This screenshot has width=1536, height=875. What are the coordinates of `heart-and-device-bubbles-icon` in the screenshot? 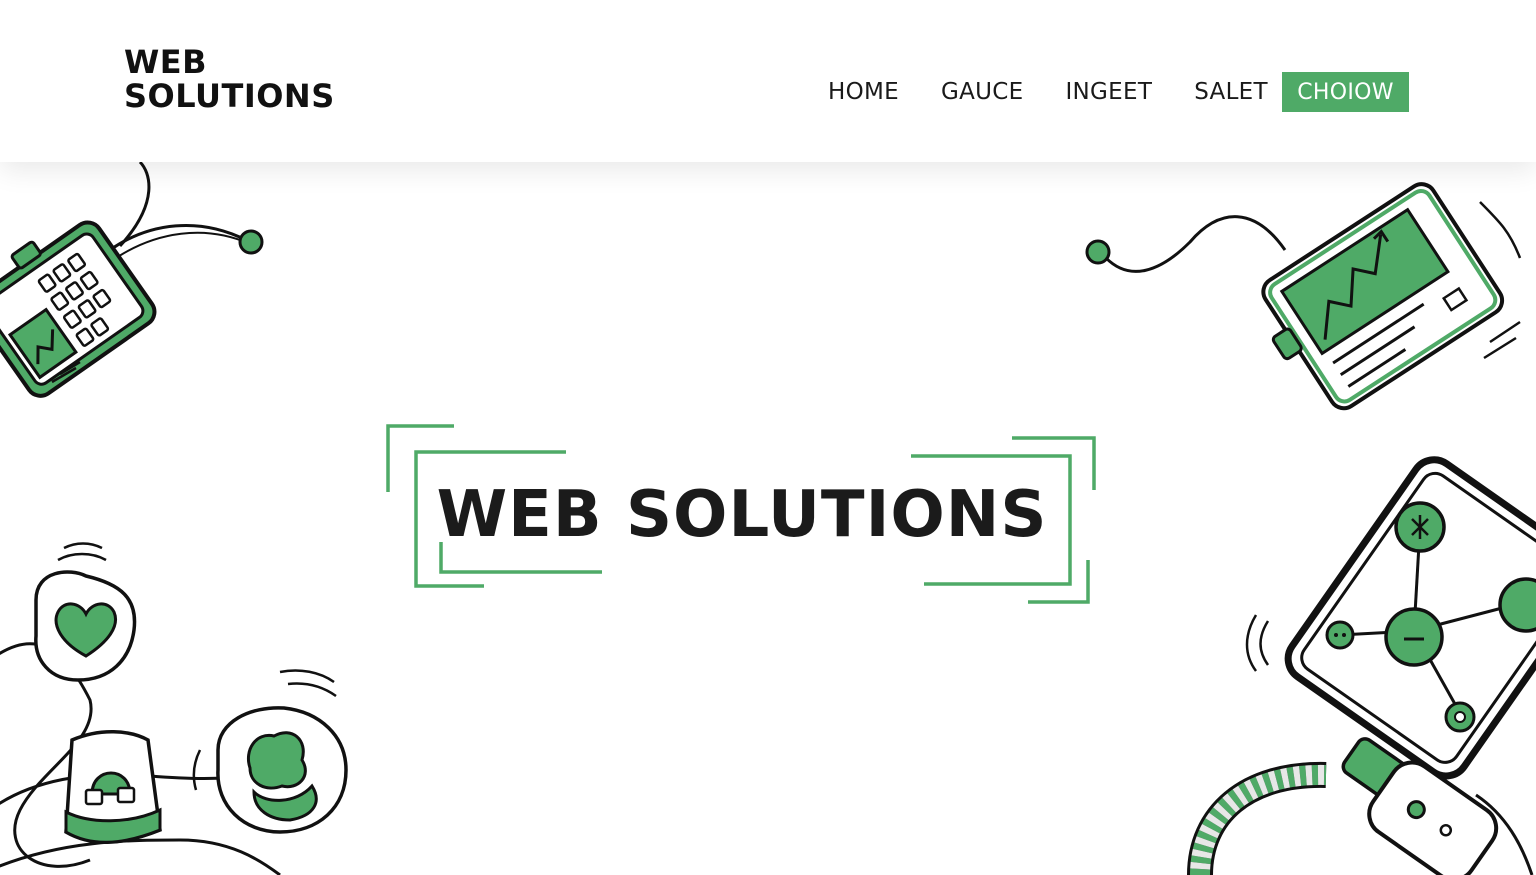 It's located at (180, 707).